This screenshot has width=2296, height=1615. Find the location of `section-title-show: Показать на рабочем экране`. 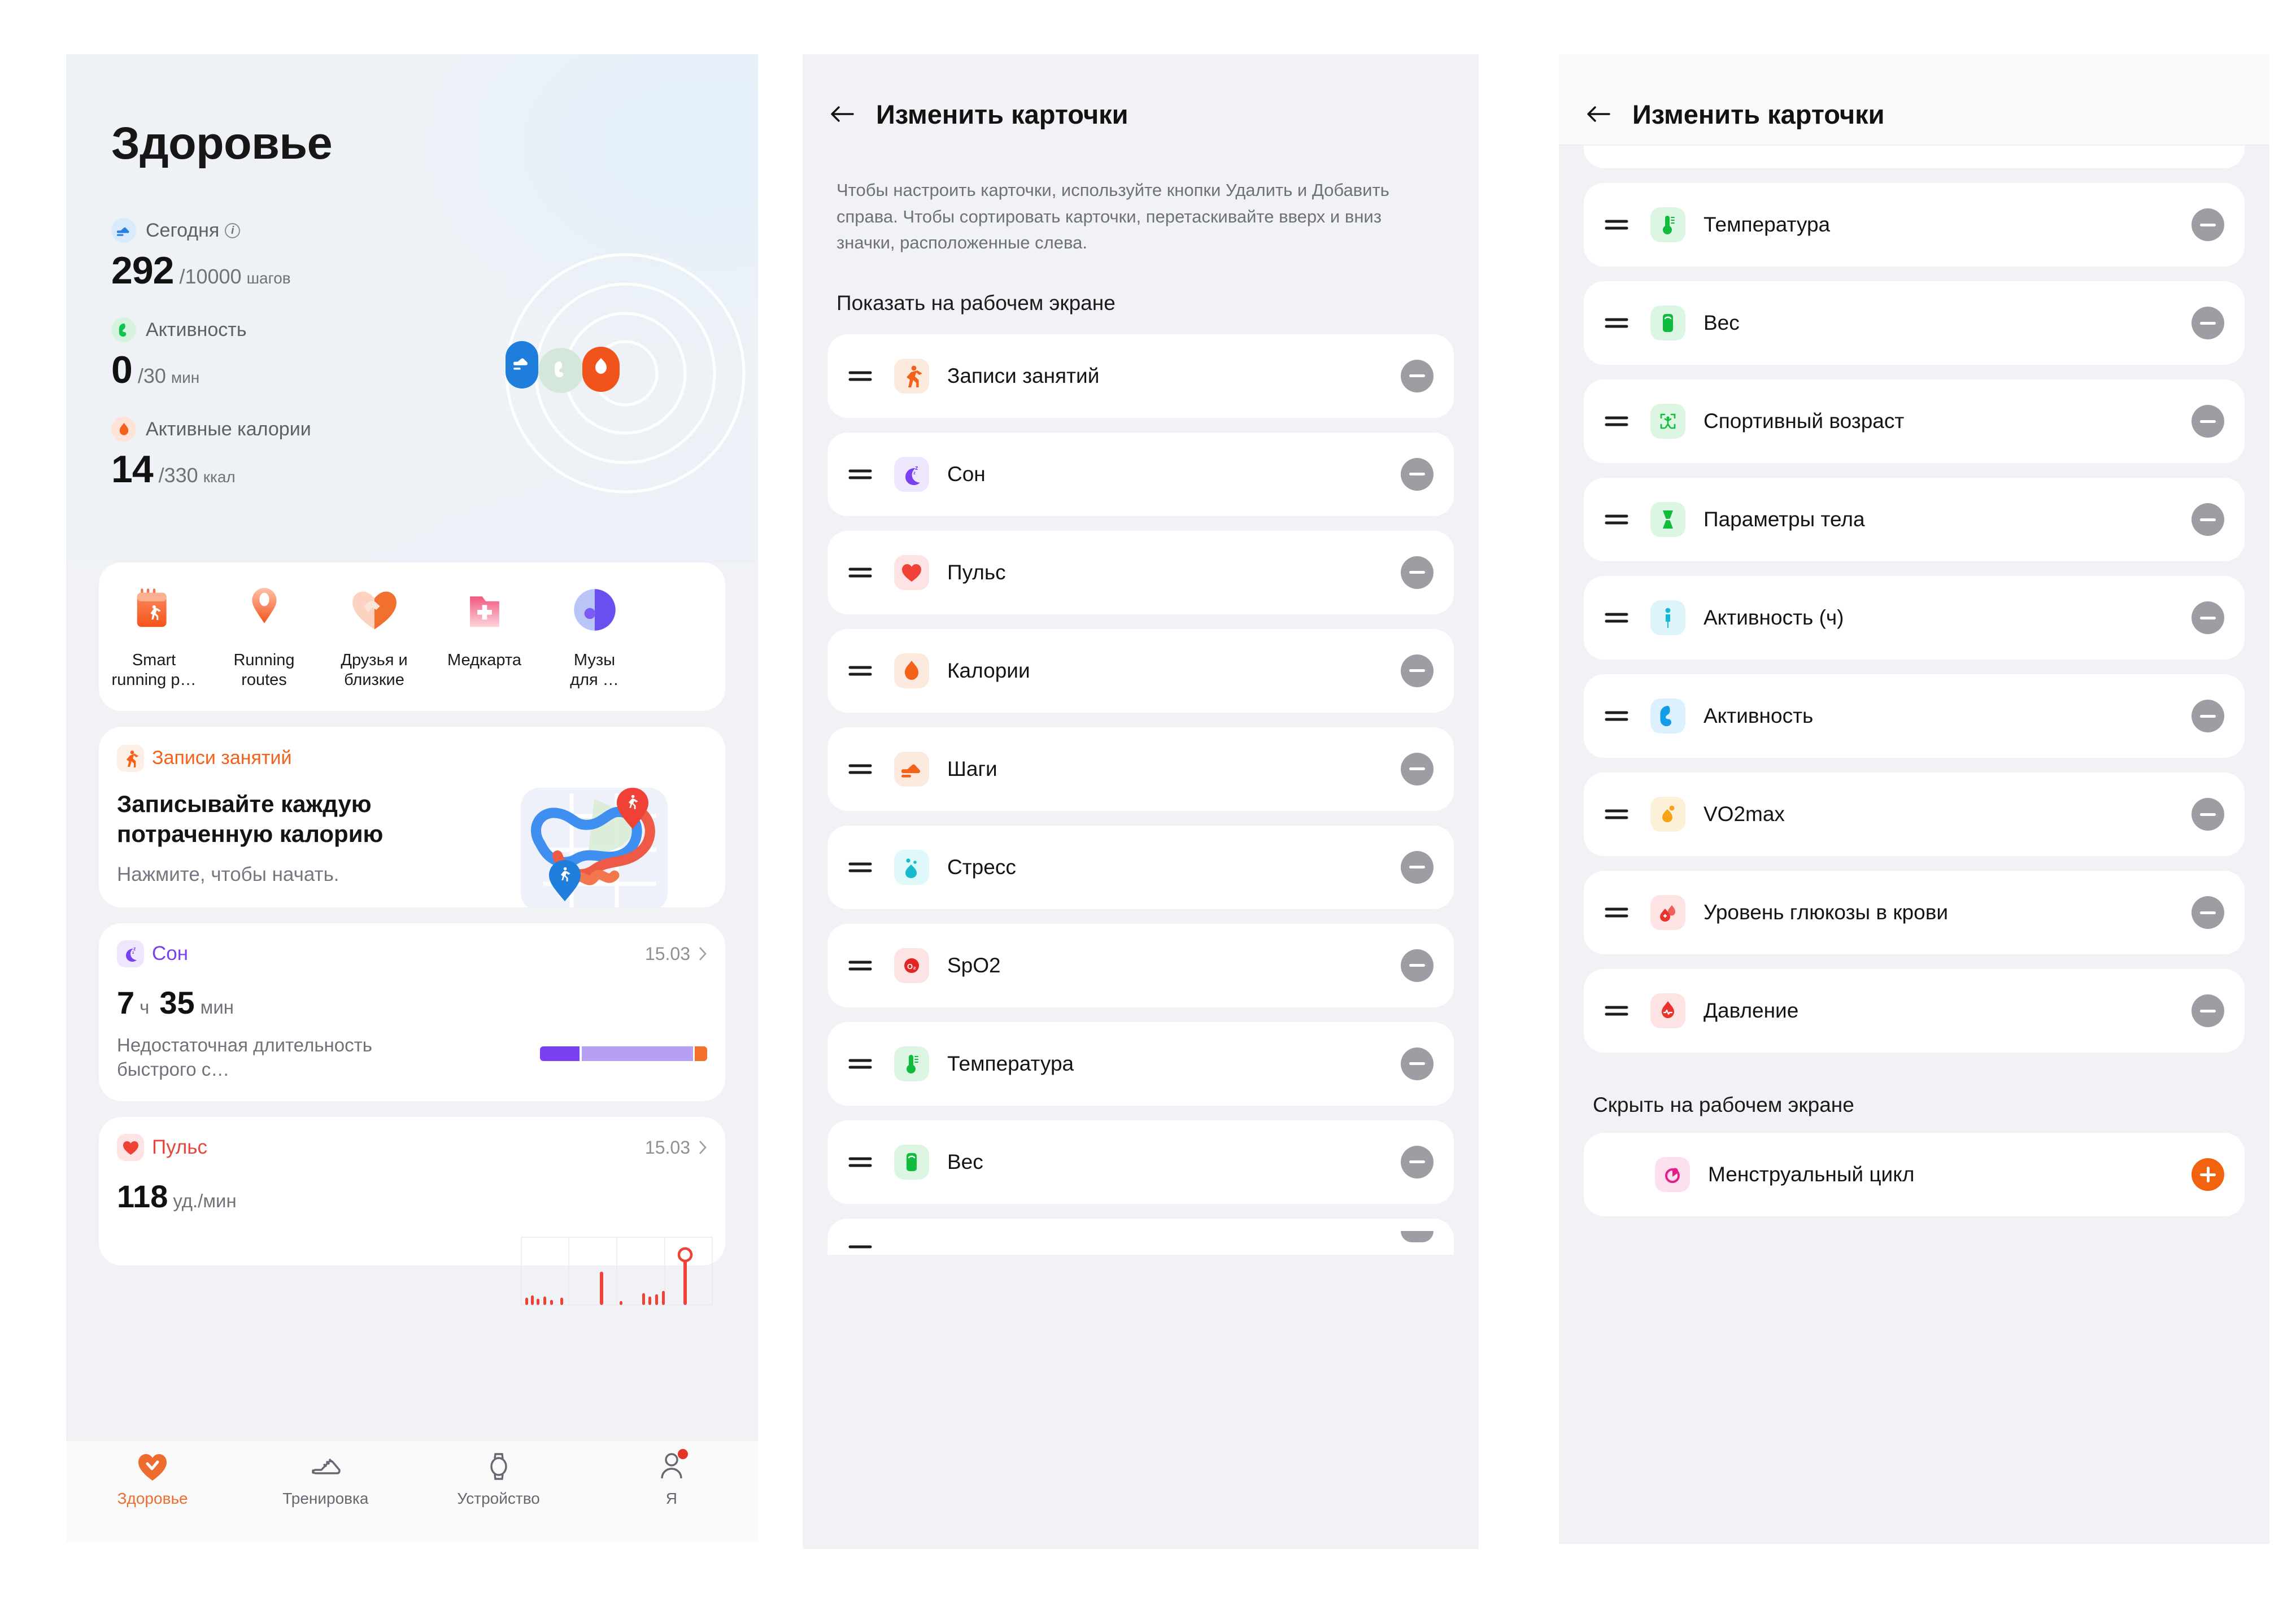

section-title-show: Показать на рабочем экране is located at coordinates (976, 303).